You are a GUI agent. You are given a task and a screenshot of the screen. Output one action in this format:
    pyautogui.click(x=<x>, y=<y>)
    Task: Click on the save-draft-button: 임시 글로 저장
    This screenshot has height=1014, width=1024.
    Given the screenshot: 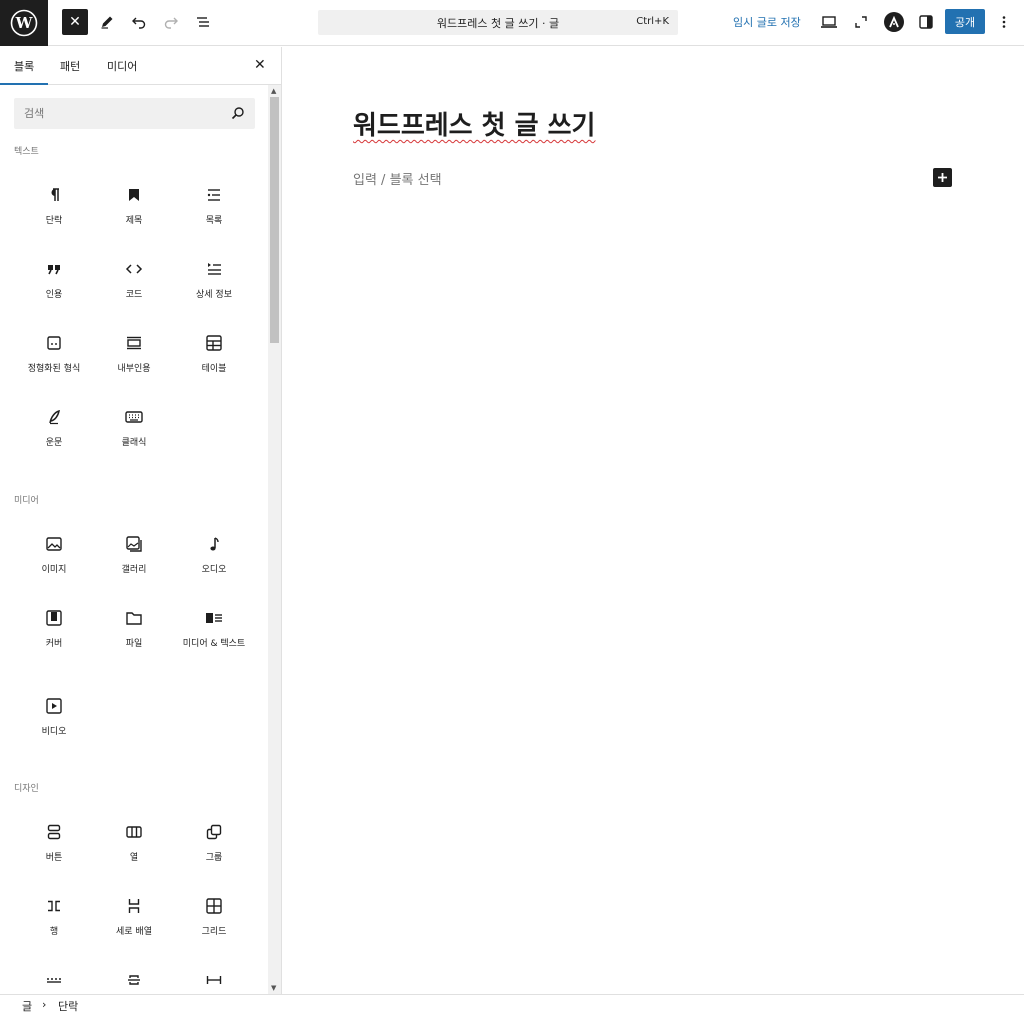 What is the action you would take?
    pyautogui.click(x=767, y=22)
    